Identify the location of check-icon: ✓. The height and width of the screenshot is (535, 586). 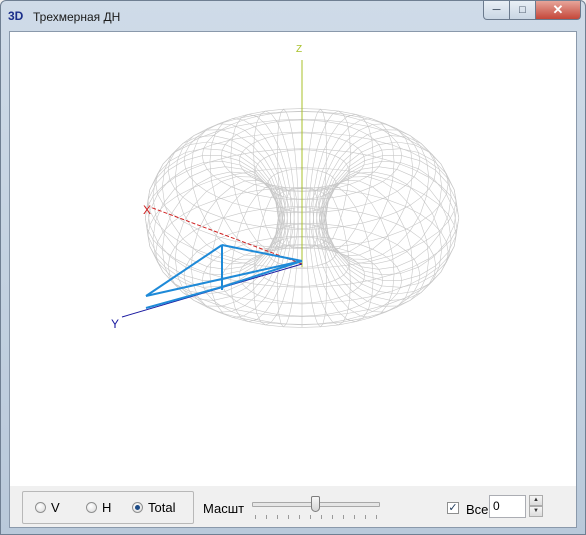
(453, 508).